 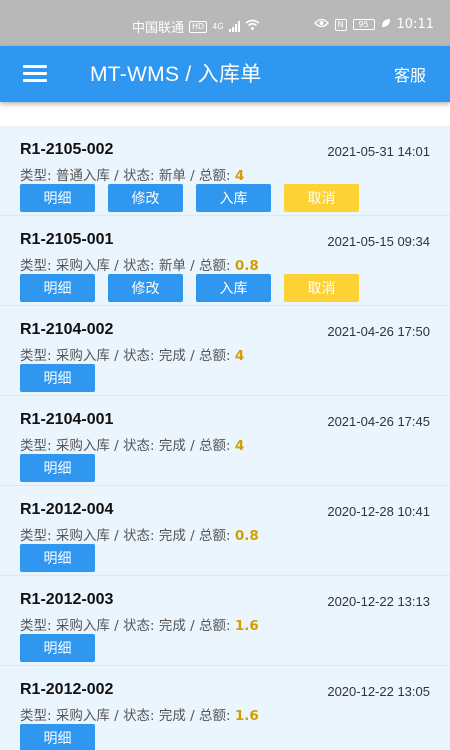 I want to click on eye-icon, so click(x=321, y=24).